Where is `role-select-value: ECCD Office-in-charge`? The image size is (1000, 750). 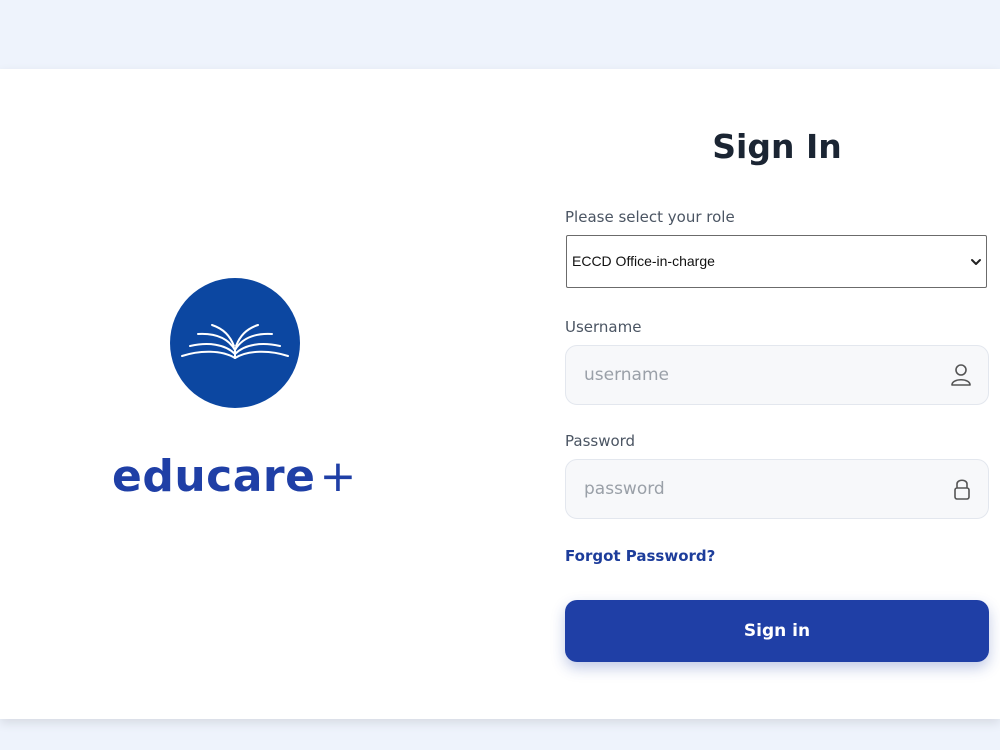 role-select-value: ECCD Office-in-charge is located at coordinates (643, 261).